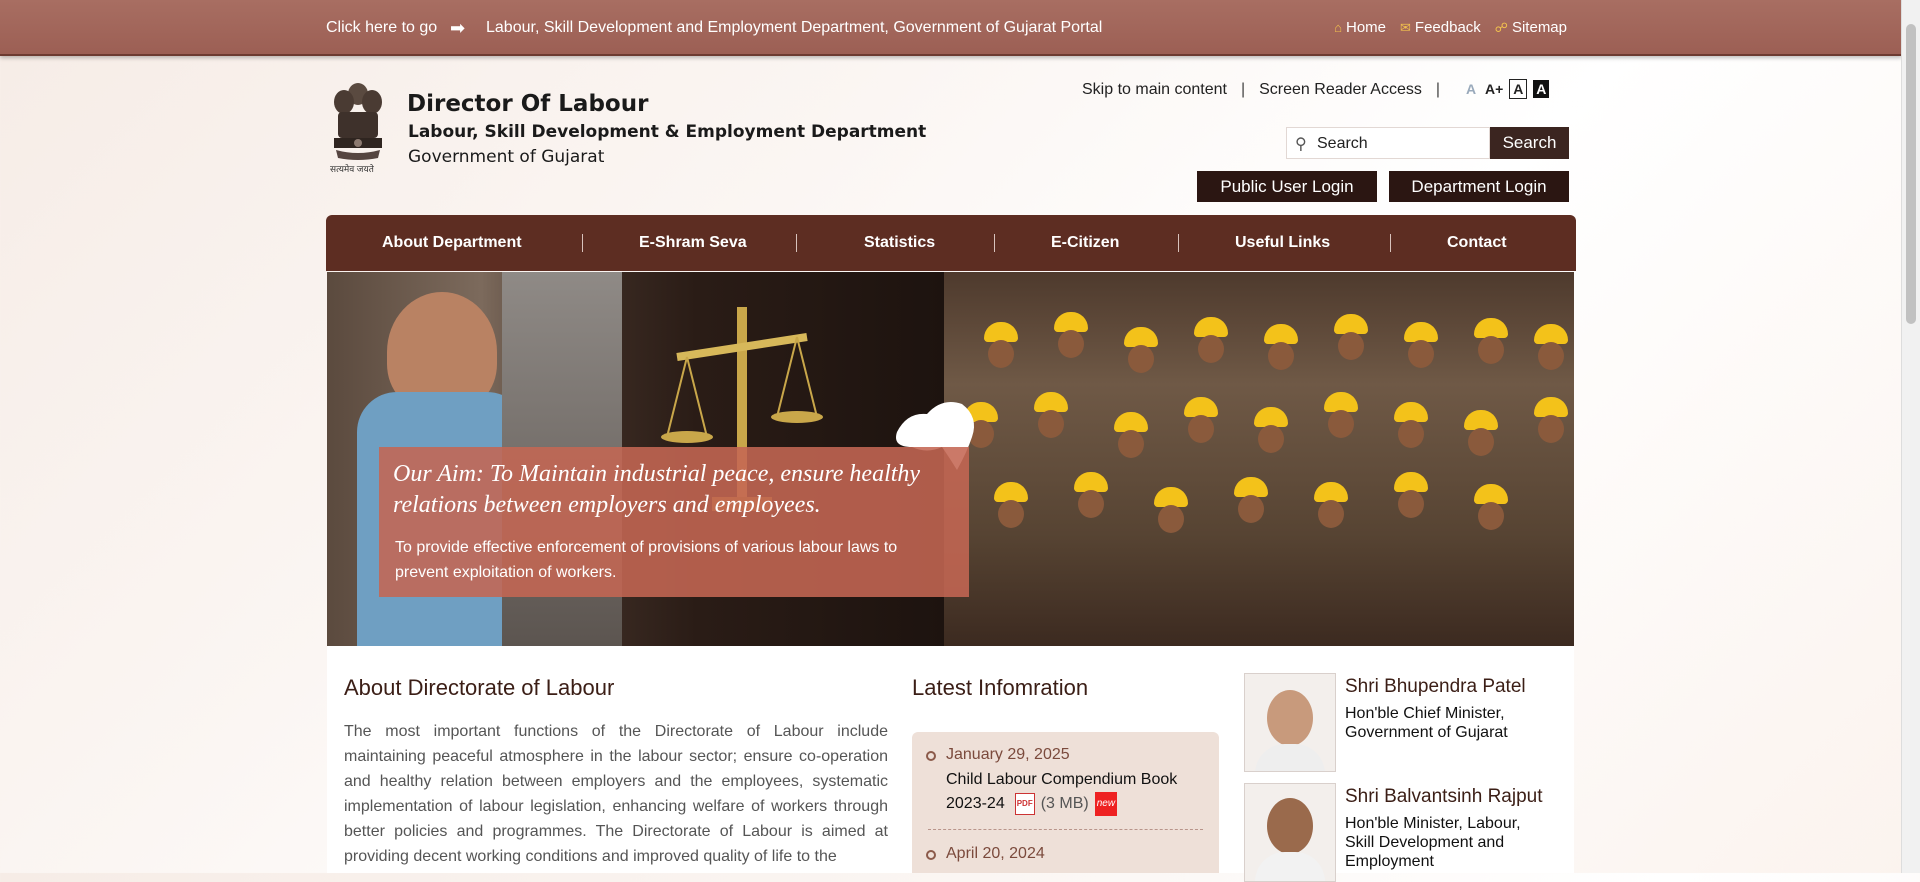 The image size is (1920, 882). What do you see at coordinates (382, 27) in the screenshot?
I see `click-here-text: Click here to go` at bounding box center [382, 27].